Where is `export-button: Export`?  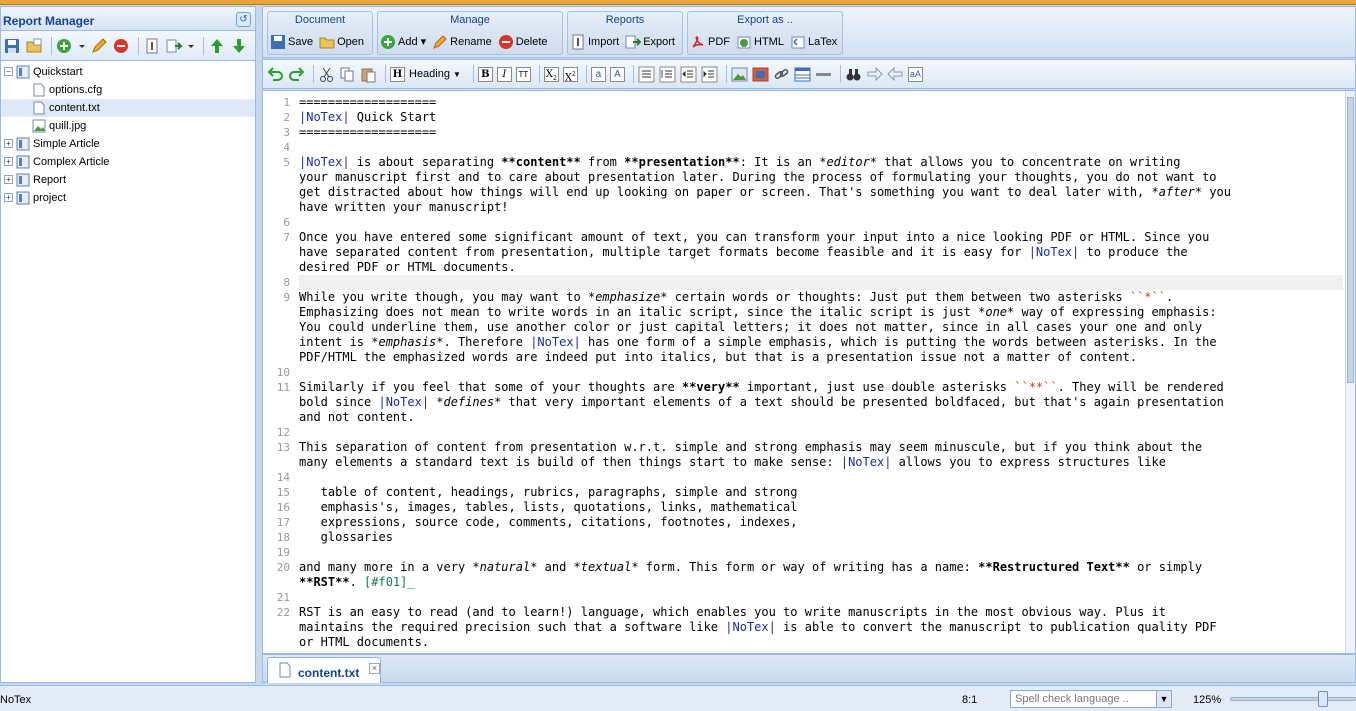
export-button: Export is located at coordinates (650, 42).